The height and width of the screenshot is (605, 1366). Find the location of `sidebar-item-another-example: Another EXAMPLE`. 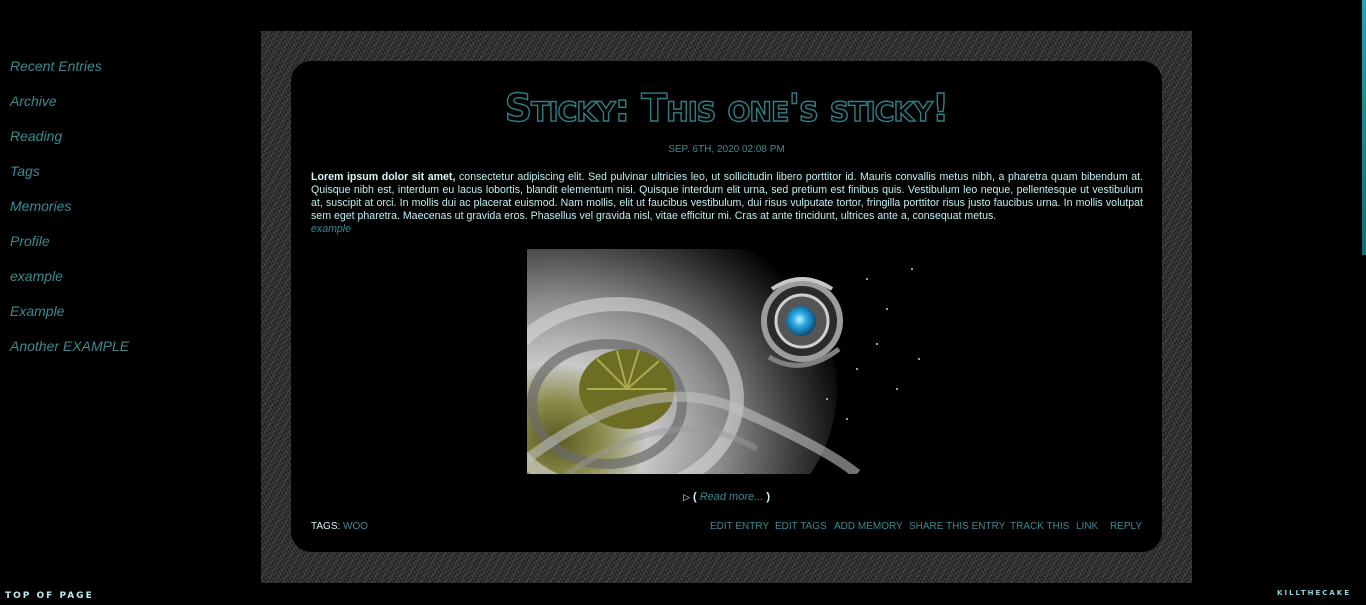

sidebar-item-another-example: Another EXAMPLE is located at coordinates (130, 355).